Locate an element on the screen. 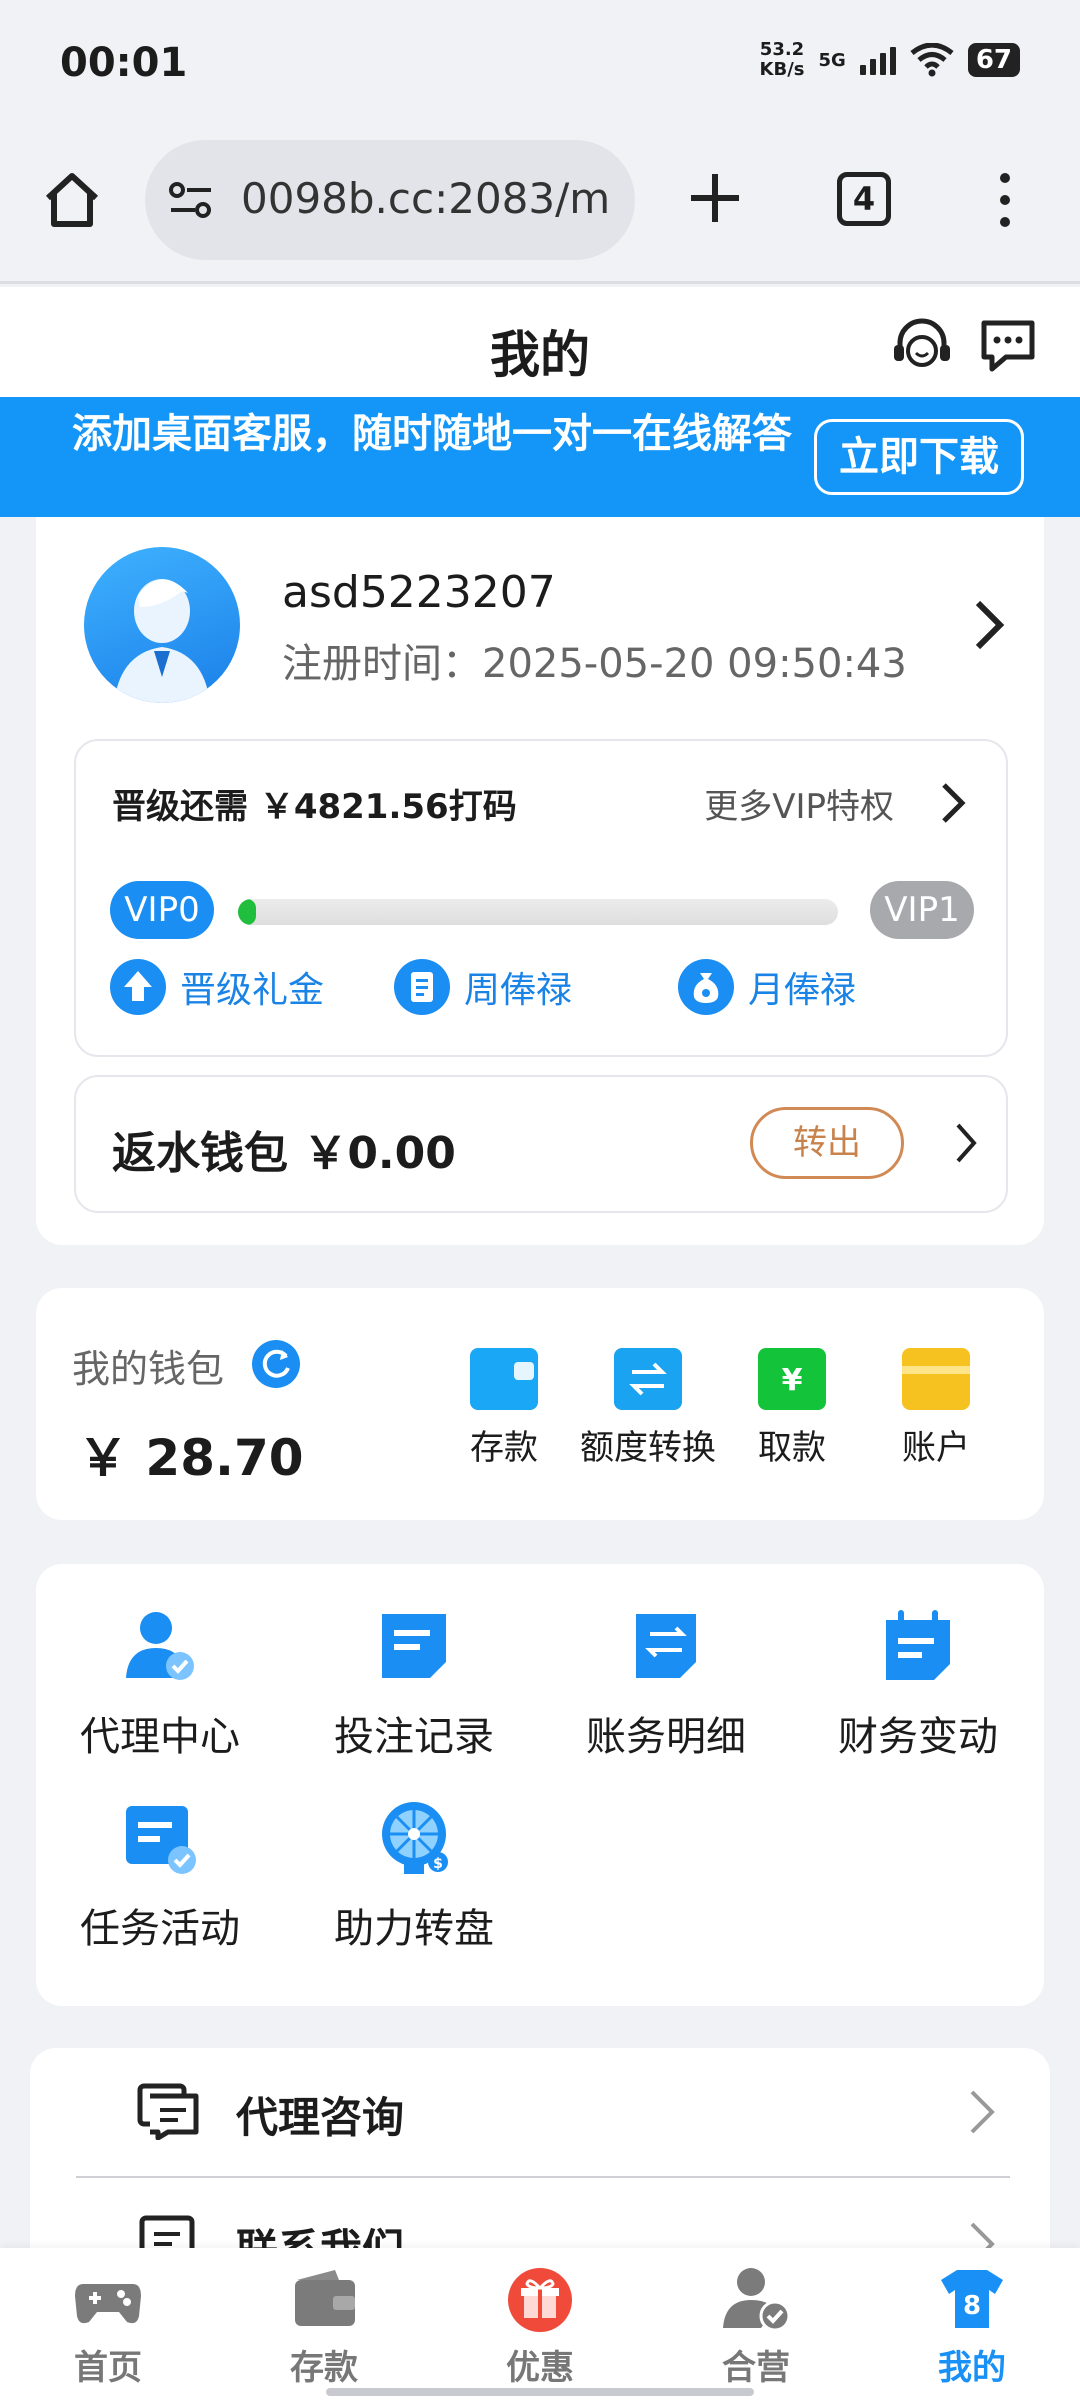  consult-chat-icon is located at coordinates (168, 2111).